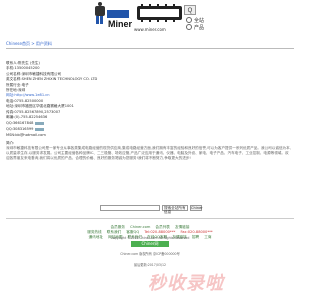  What do you see at coordinates (186, 283) in the screenshot?
I see `watermark: 秒收录啦` at bounding box center [186, 283].